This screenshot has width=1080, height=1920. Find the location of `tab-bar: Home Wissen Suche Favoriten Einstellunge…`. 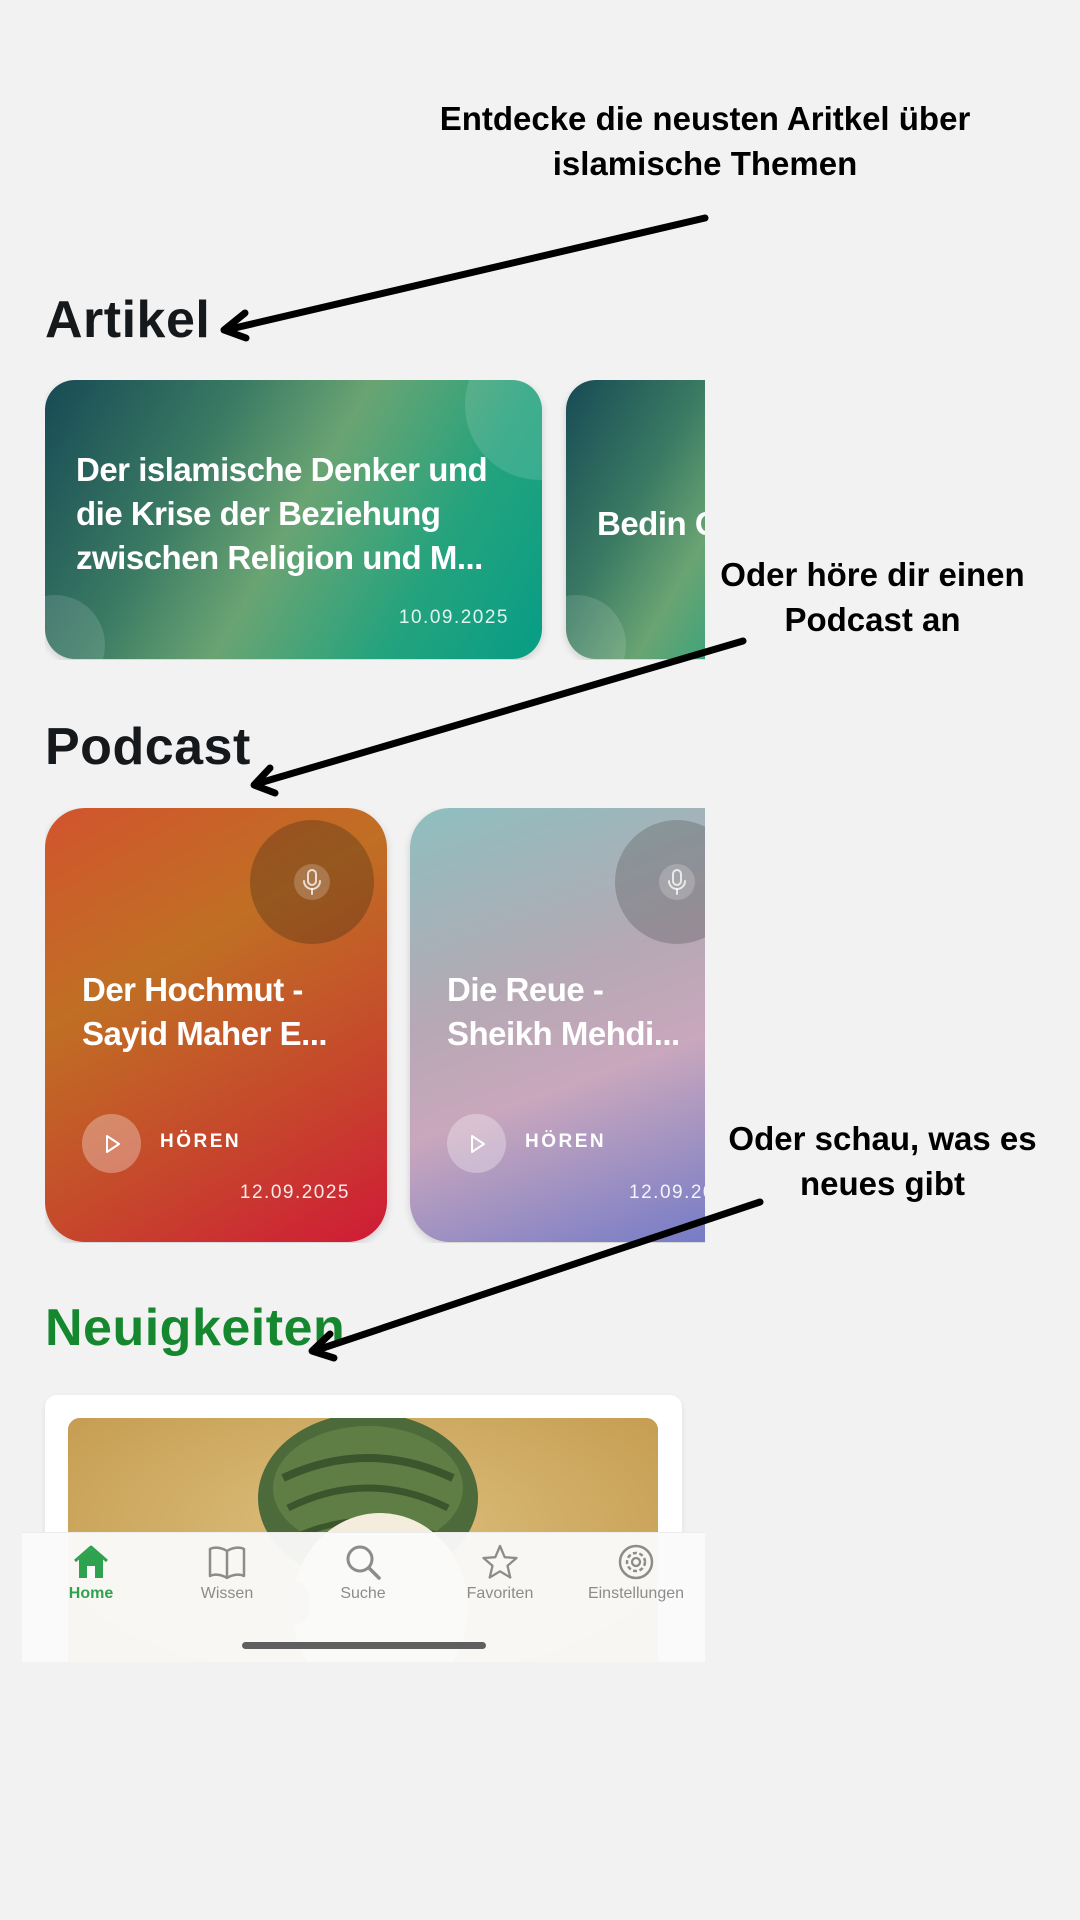

tab-bar: Home Wissen Suche Favoriten Einstellunge… is located at coordinates (363, 1597).